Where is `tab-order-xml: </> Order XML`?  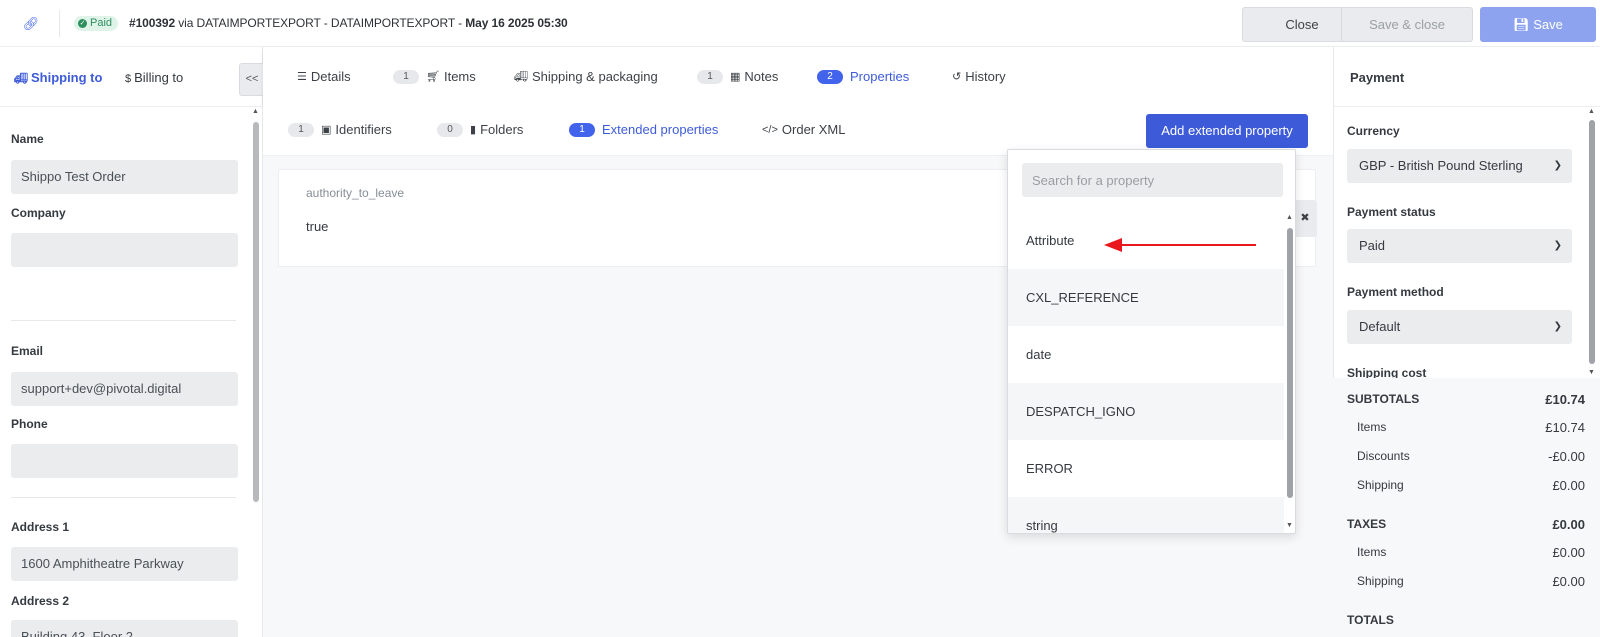 tab-order-xml: </> Order XML is located at coordinates (803, 129).